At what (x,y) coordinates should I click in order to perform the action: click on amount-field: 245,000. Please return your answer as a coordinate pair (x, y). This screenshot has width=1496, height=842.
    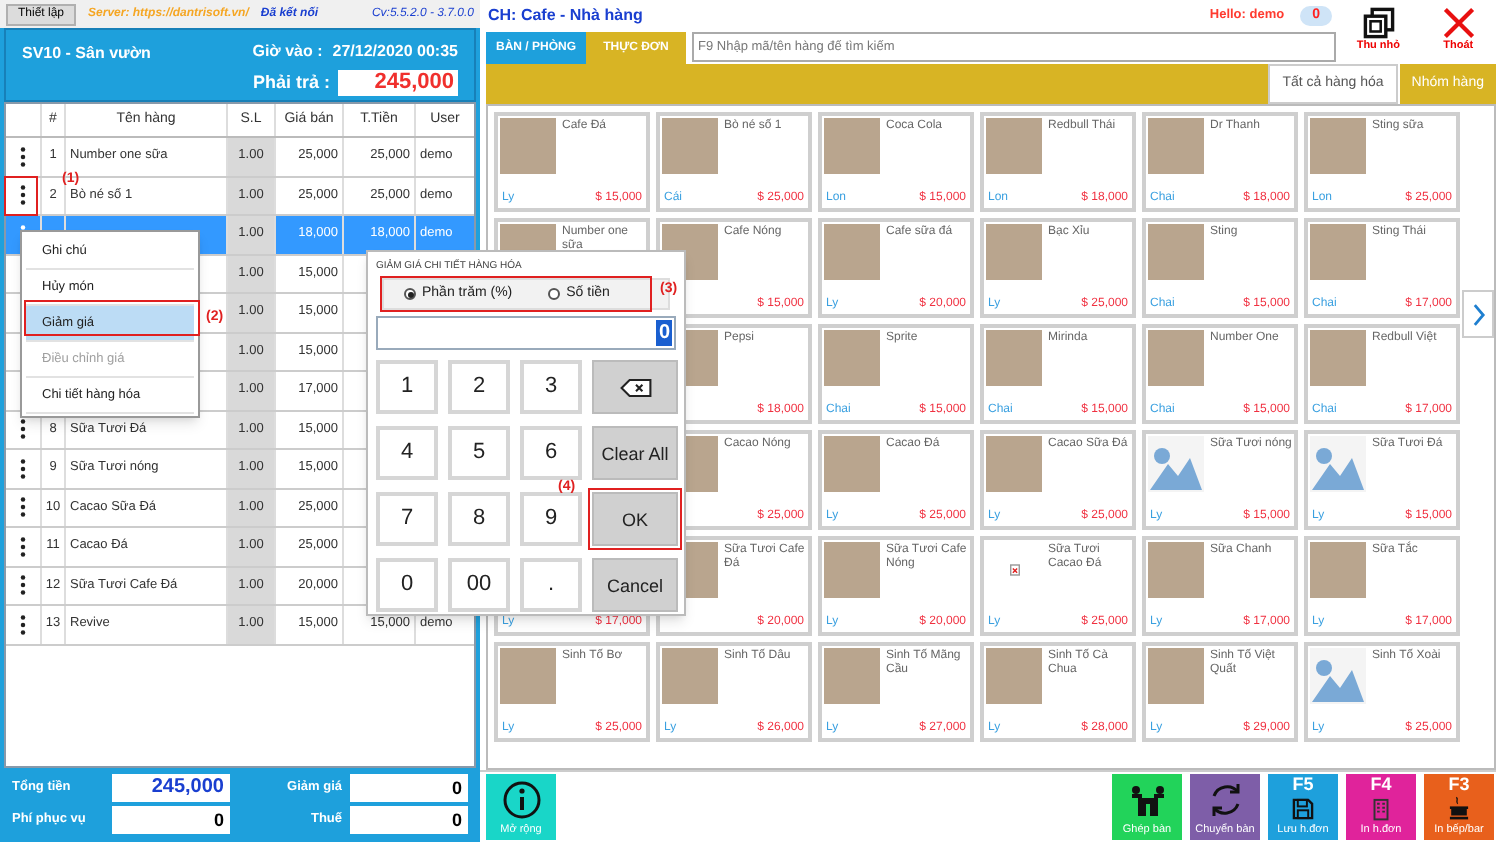
    Looking at the image, I should click on (171, 788).